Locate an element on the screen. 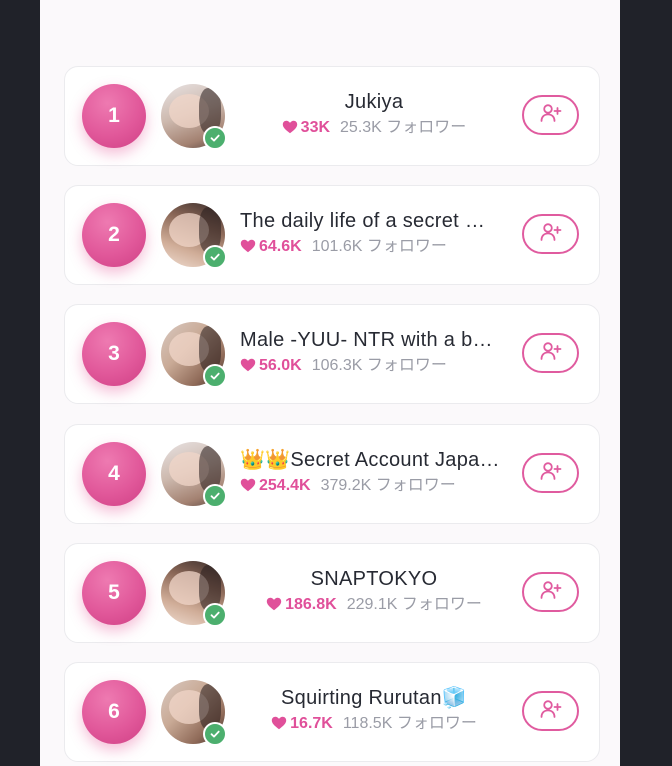 The image size is (672, 766). follower-count: 25.3K フォロワー is located at coordinates (403, 127).